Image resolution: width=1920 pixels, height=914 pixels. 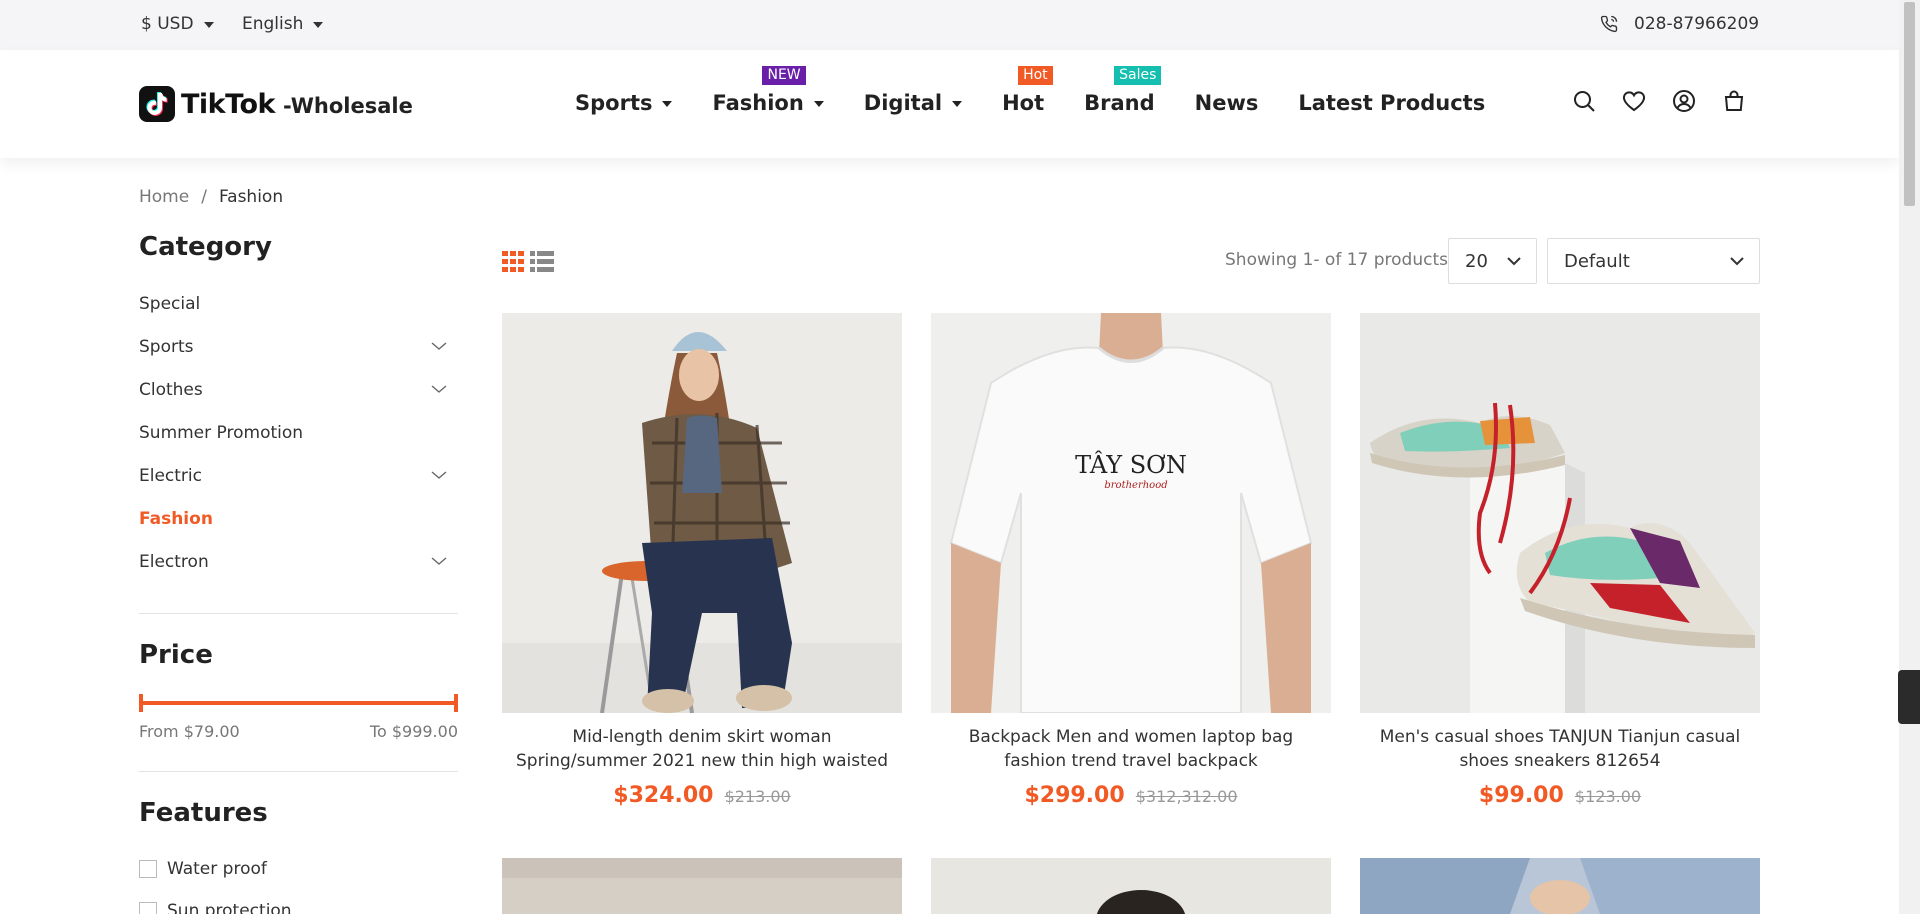 I want to click on nav-label: Latest Products, so click(x=1392, y=103).